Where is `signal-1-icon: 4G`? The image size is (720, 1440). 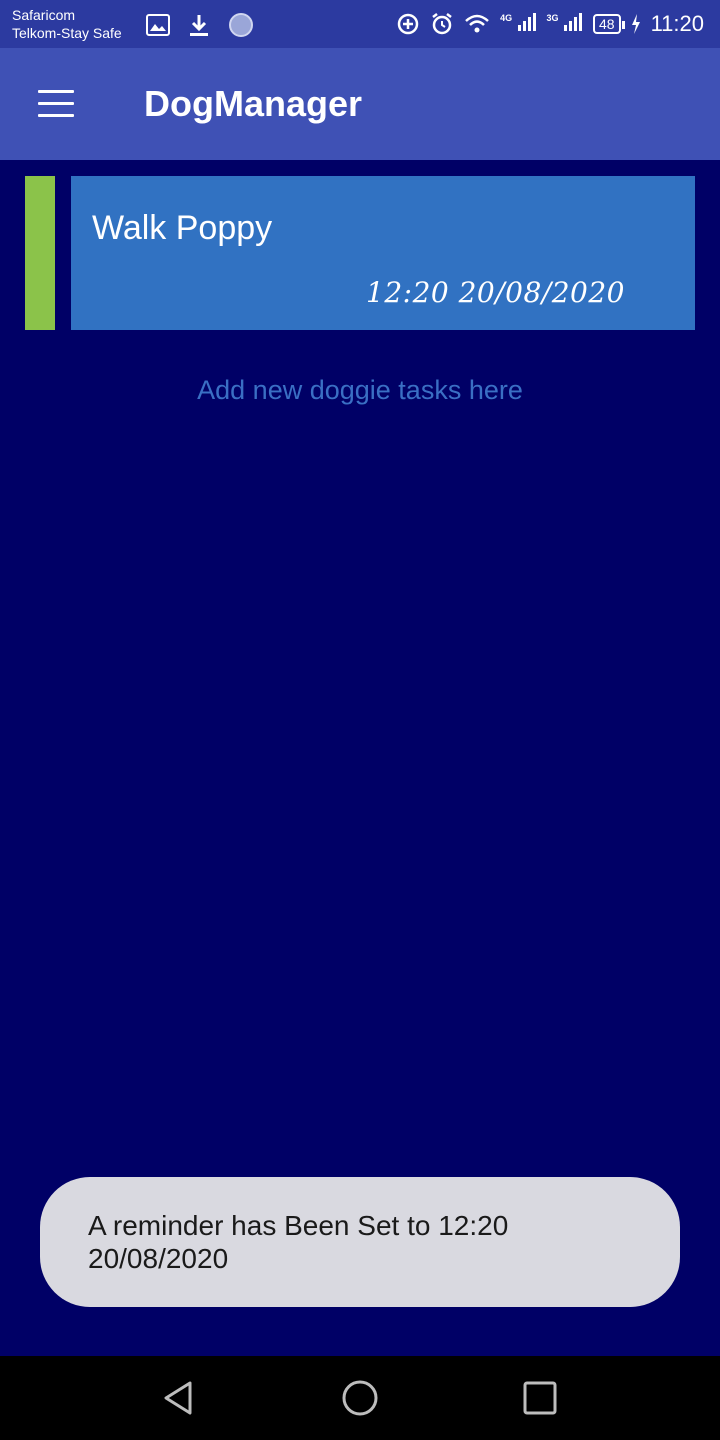
signal-1-icon: 4G is located at coordinates (518, 24).